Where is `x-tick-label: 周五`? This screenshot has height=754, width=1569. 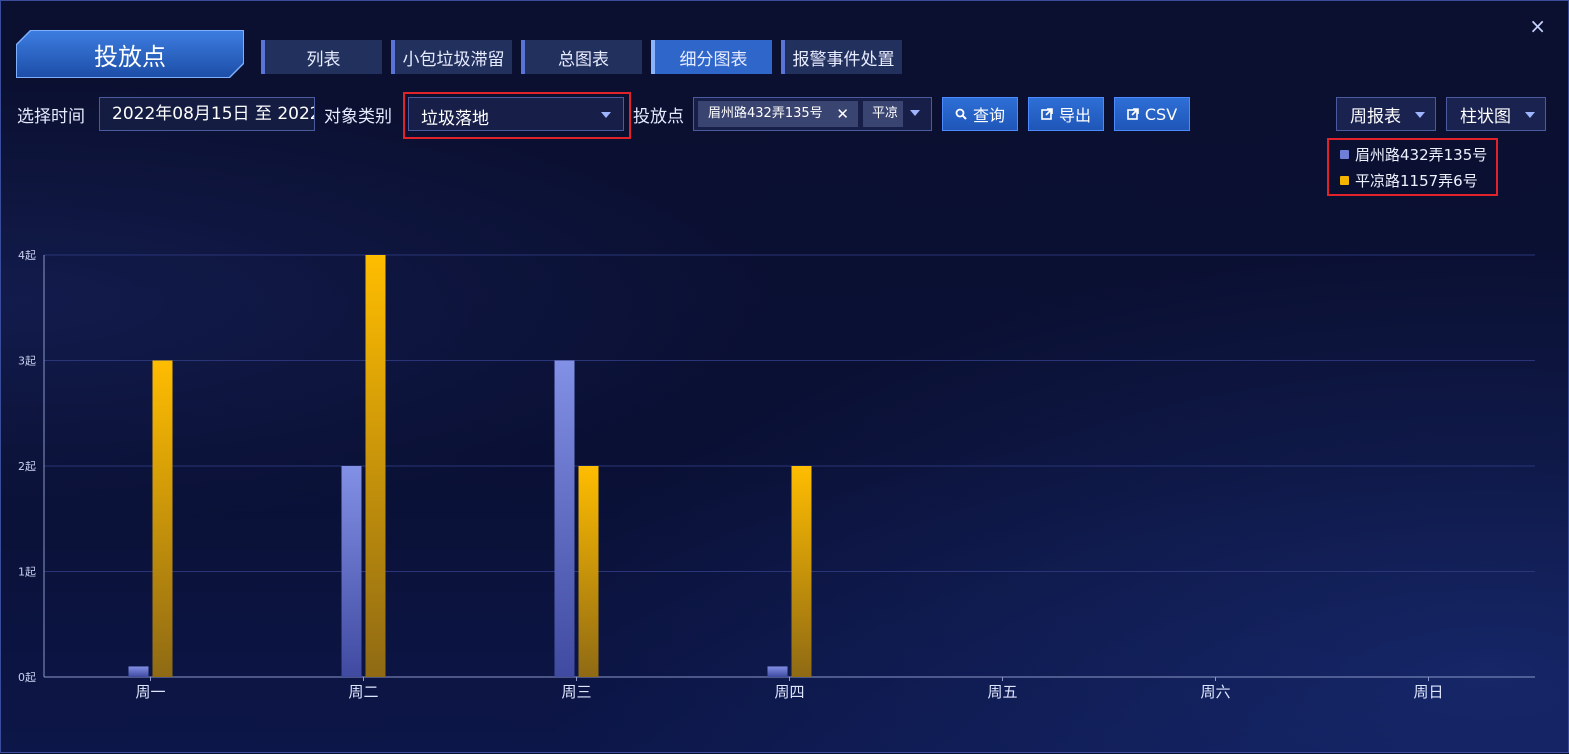 x-tick-label: 周五 is located at coordinates (1002, 692).